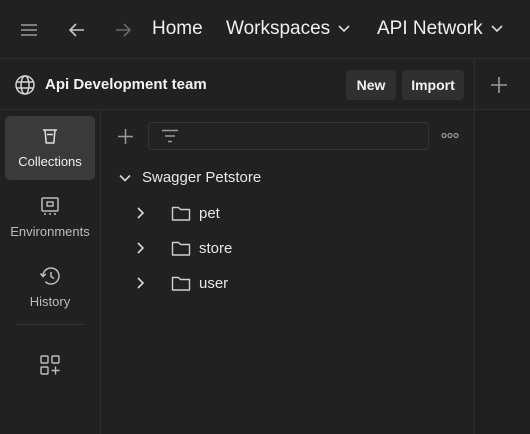 The image size is (530, 434). I want to click on more-dots-icon, so click(450, 135).